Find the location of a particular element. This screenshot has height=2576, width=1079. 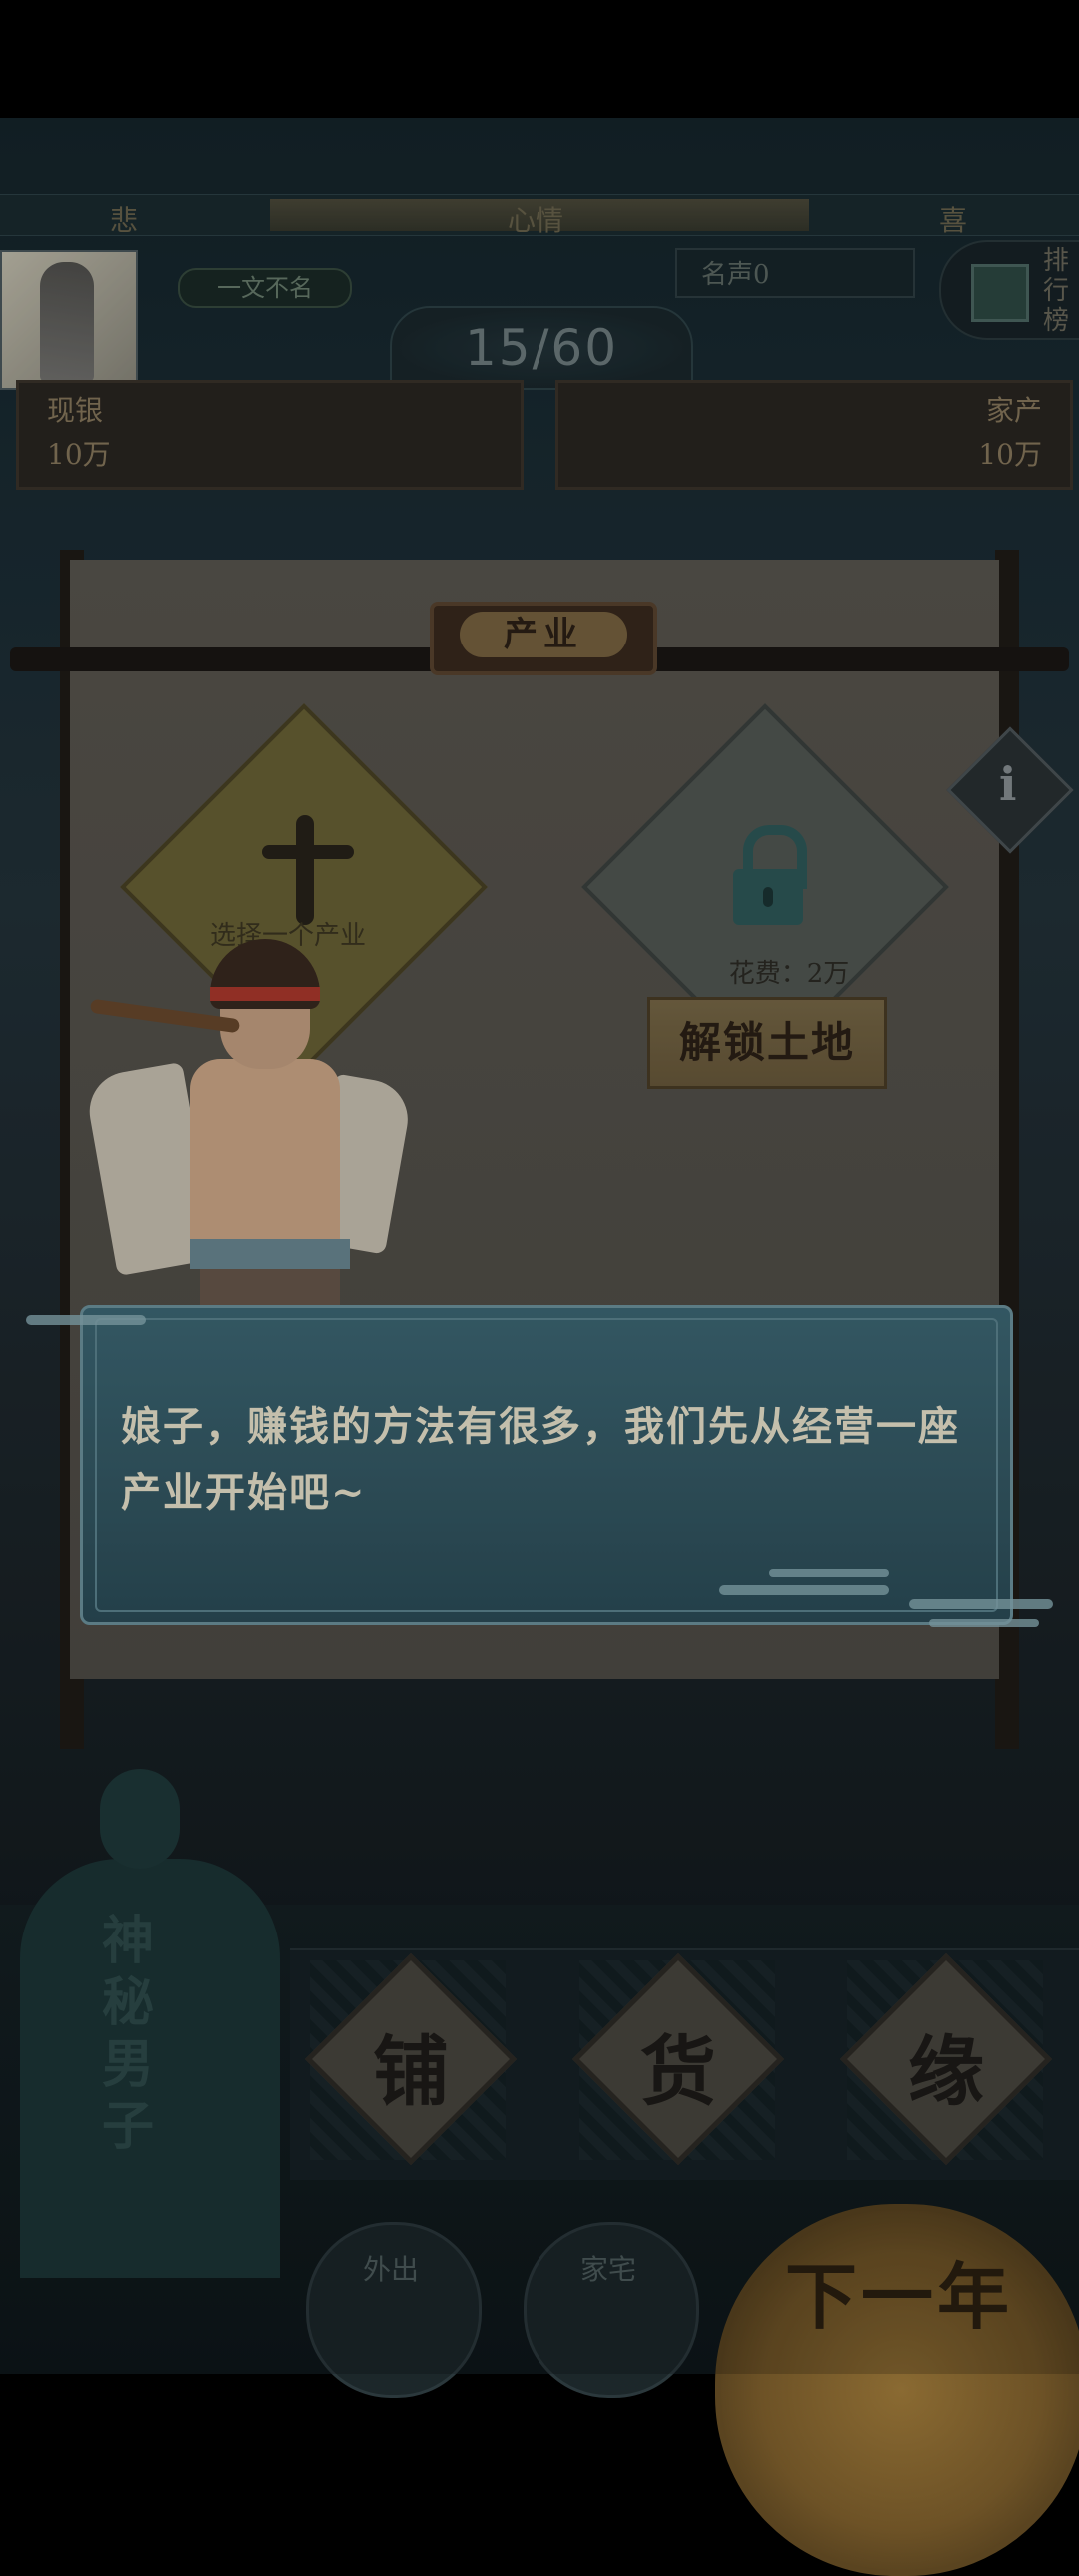

leaderboard-icon is located at coordinates (1000, 293).